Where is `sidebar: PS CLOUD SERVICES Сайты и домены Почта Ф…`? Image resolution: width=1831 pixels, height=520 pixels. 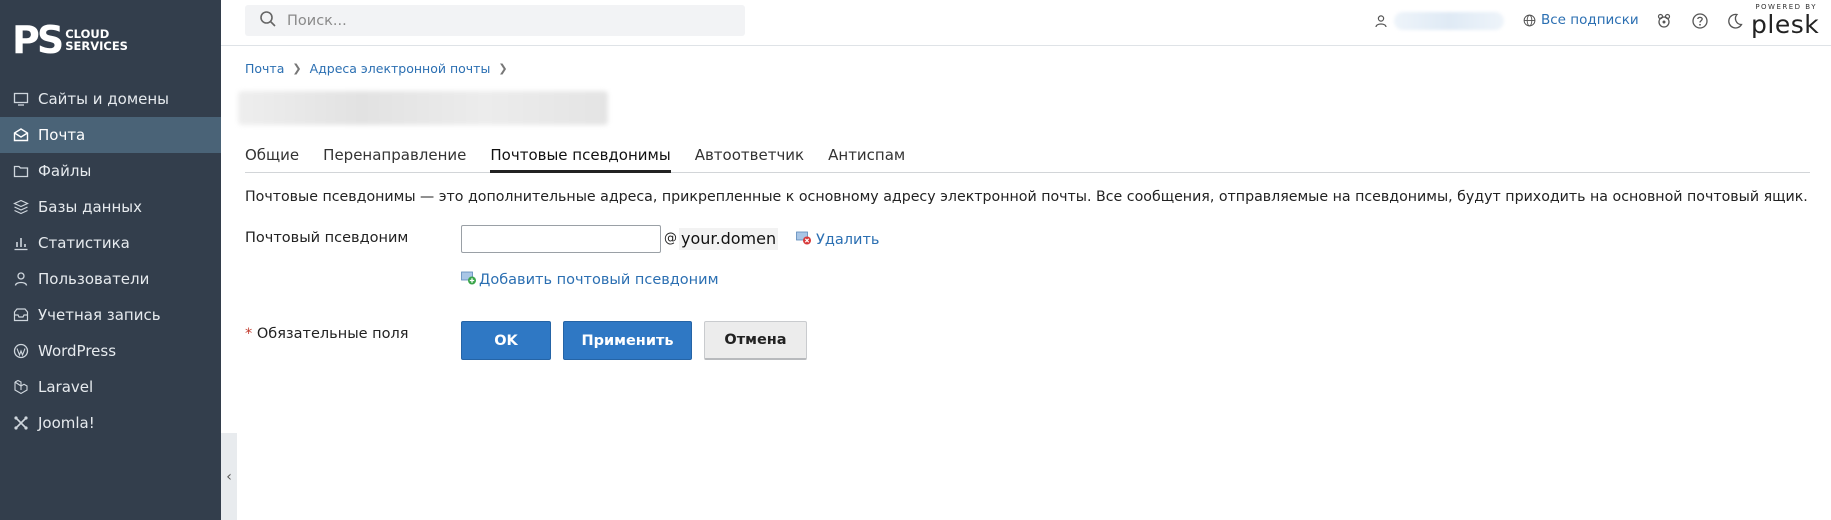 sidebar: PS CLOUD SERVICES Сайты и домены Почта Ф… is located at coordinates (110, 260).